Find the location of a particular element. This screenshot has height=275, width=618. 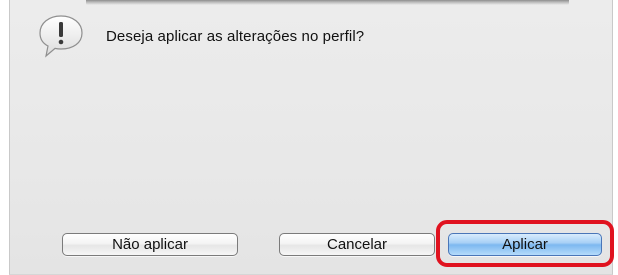

cancel-button: Cancelar is located at coordinates (357, 244).